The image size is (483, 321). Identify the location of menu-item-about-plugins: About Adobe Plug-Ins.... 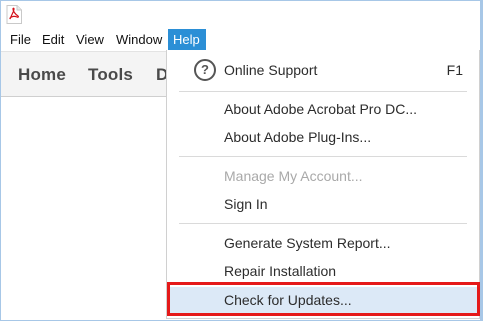
(323, 137).